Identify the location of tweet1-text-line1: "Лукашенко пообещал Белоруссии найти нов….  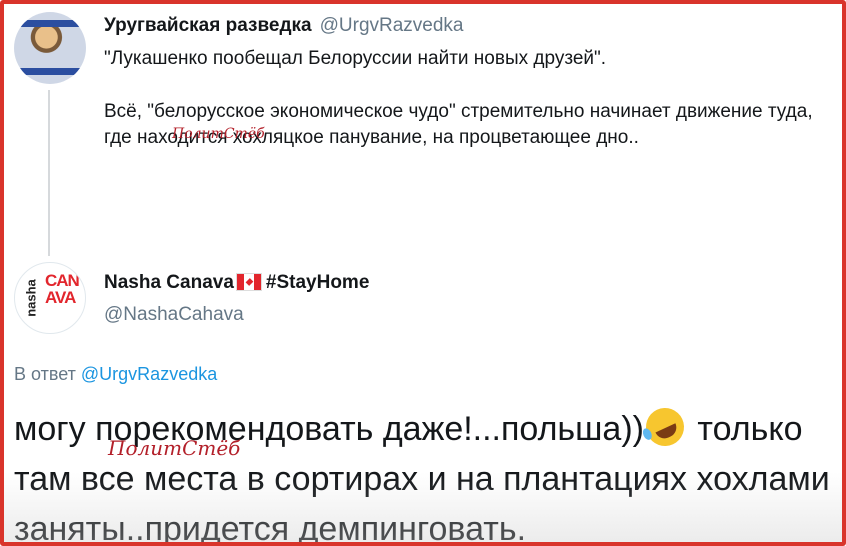
(355, 58).